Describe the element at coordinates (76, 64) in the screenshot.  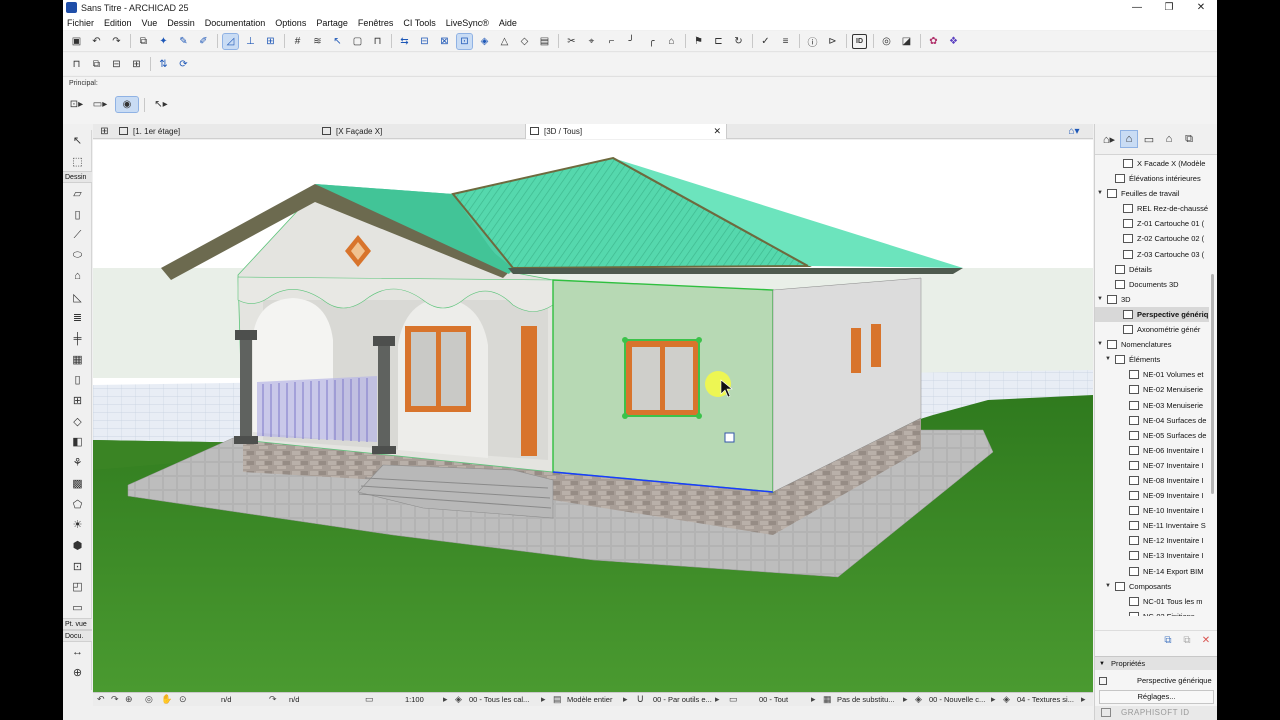
I see `floor-plan-icon: ⊓` at that location.